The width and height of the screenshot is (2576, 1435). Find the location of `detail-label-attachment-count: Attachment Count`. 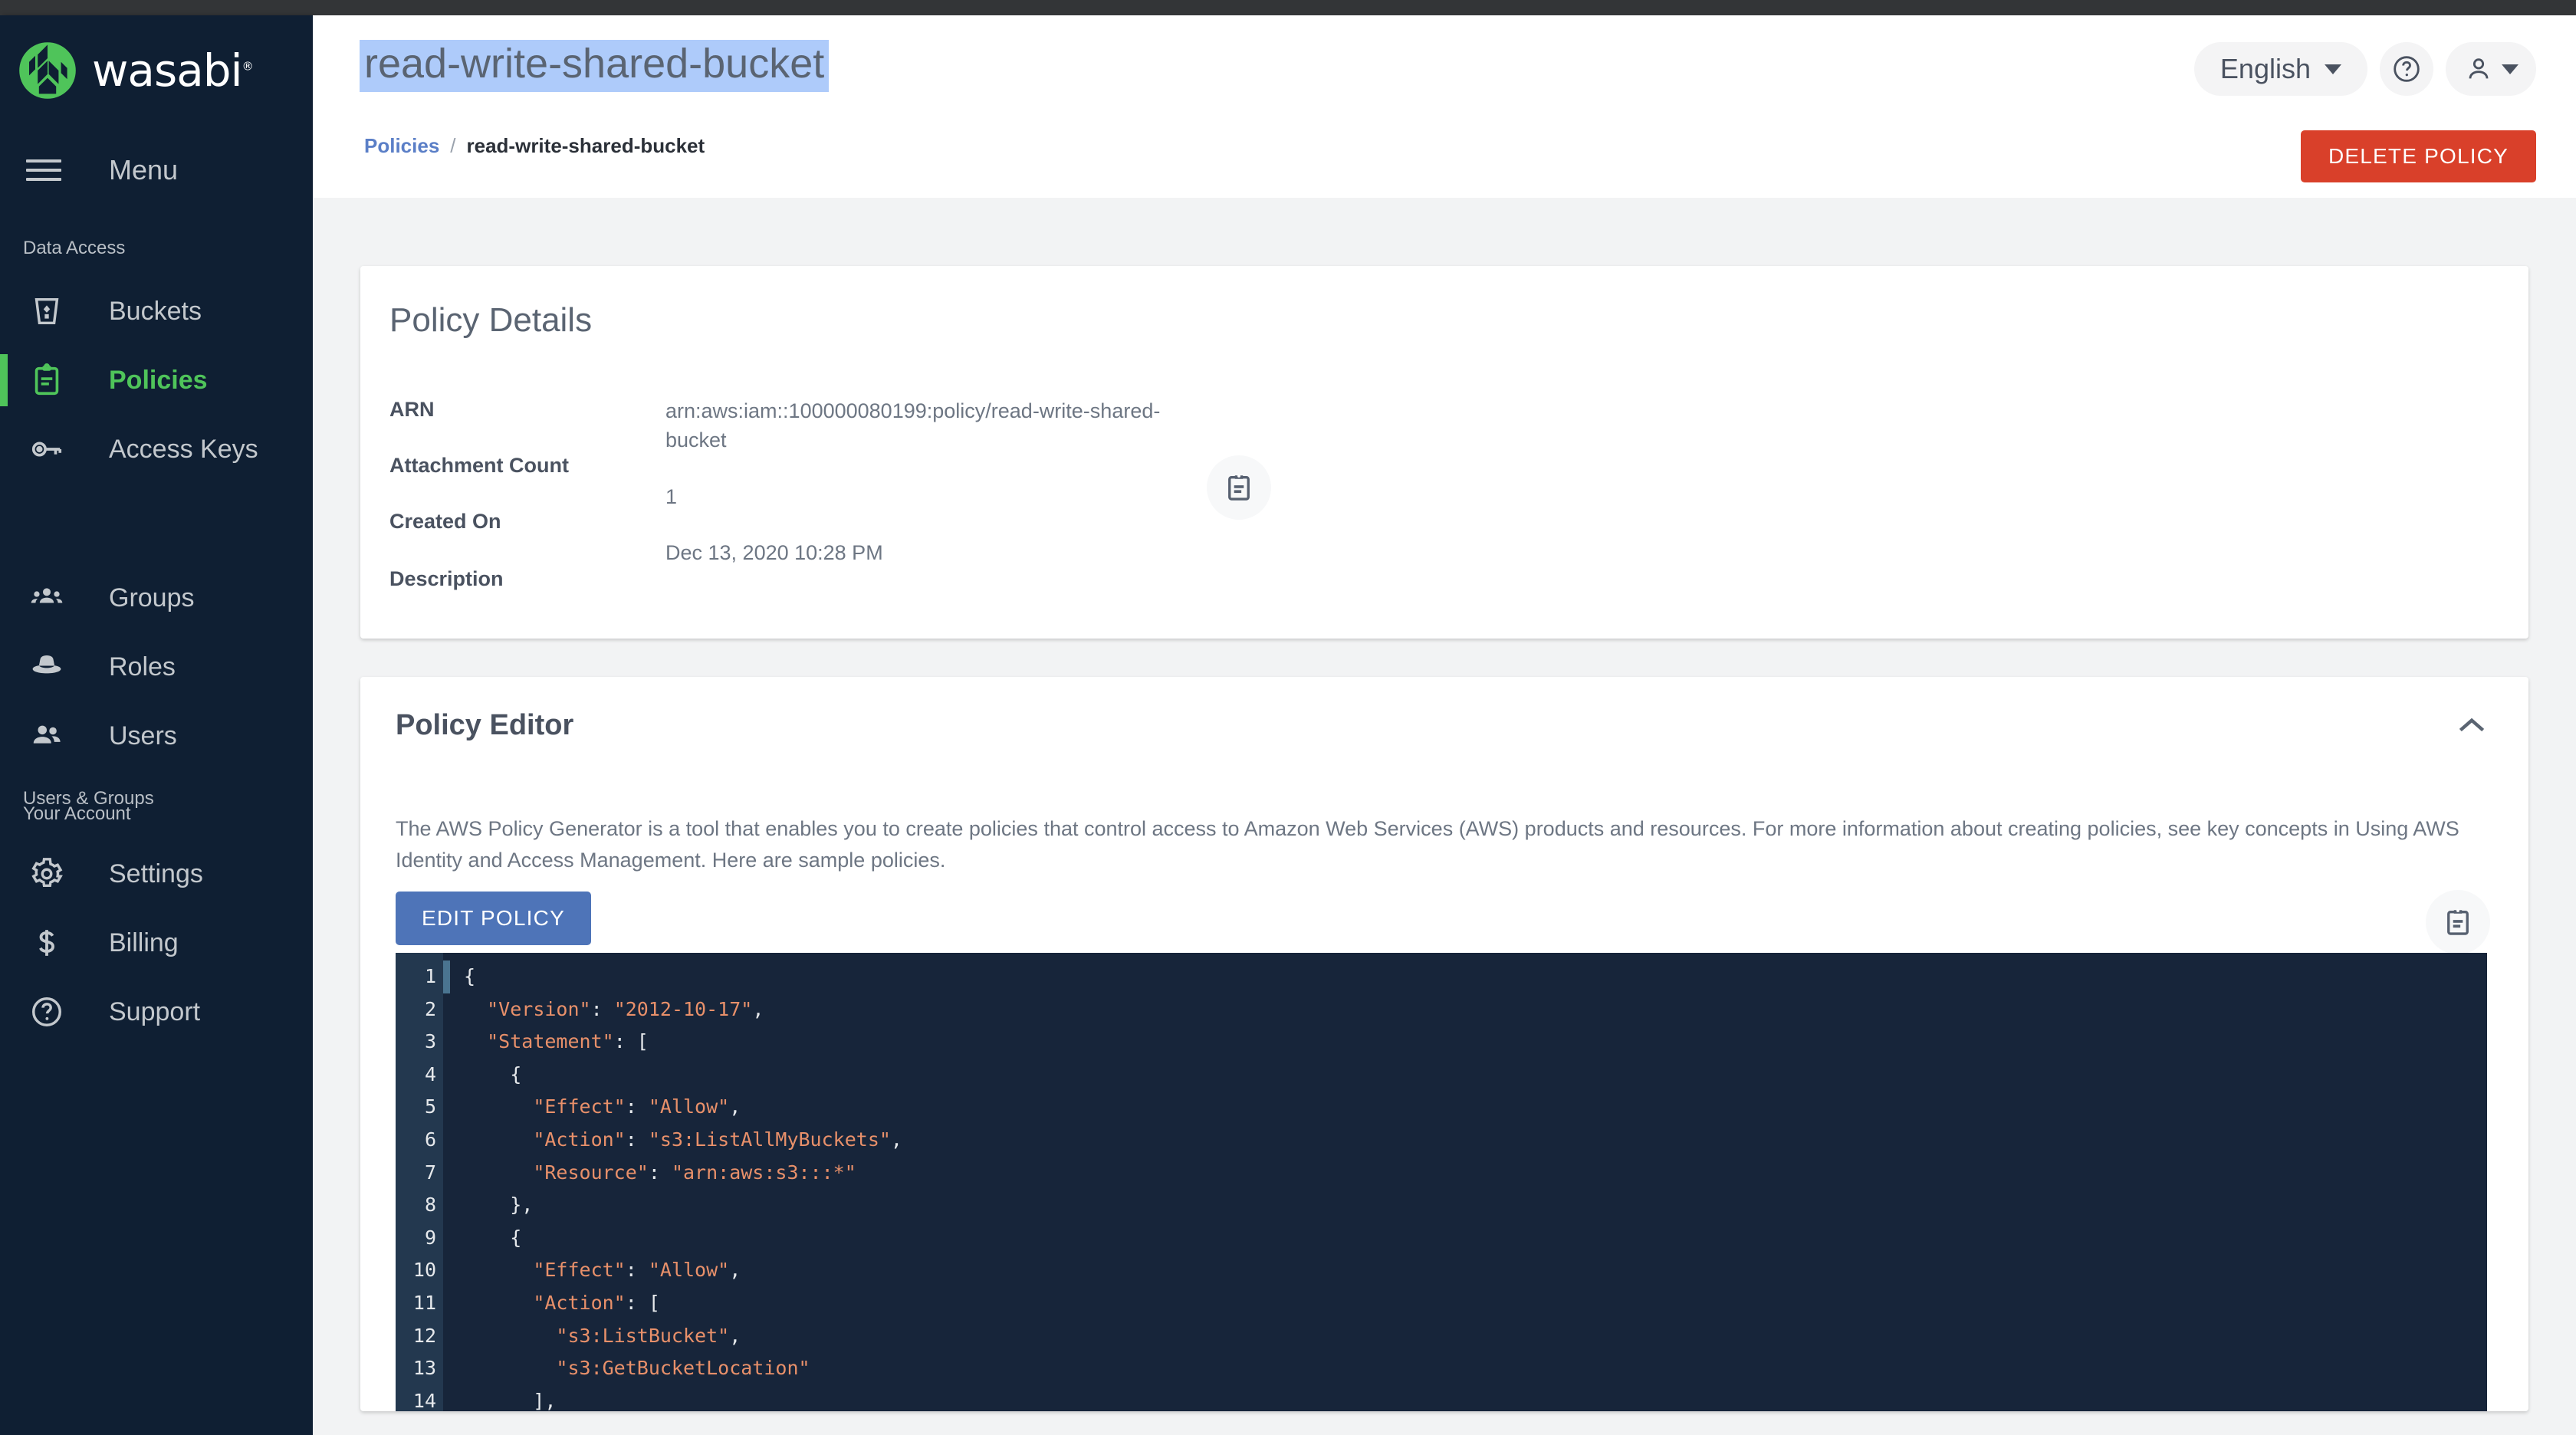

detail-label-attachment-count: Attachment Count is located at coordinates (479, 465).